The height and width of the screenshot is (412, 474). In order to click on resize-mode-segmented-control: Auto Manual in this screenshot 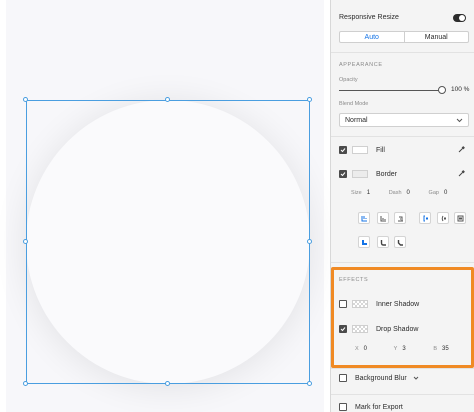, I will do `click(404, 37)`.